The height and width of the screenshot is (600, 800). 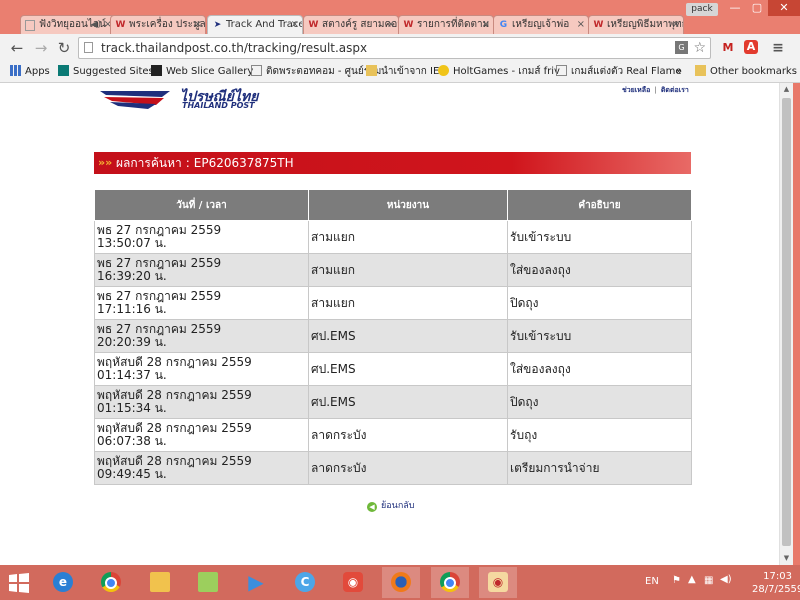 I want to click on thailand-post-logo: ไปรษณีย์ไทย THAILAND POST, so click(x=180, y=98).